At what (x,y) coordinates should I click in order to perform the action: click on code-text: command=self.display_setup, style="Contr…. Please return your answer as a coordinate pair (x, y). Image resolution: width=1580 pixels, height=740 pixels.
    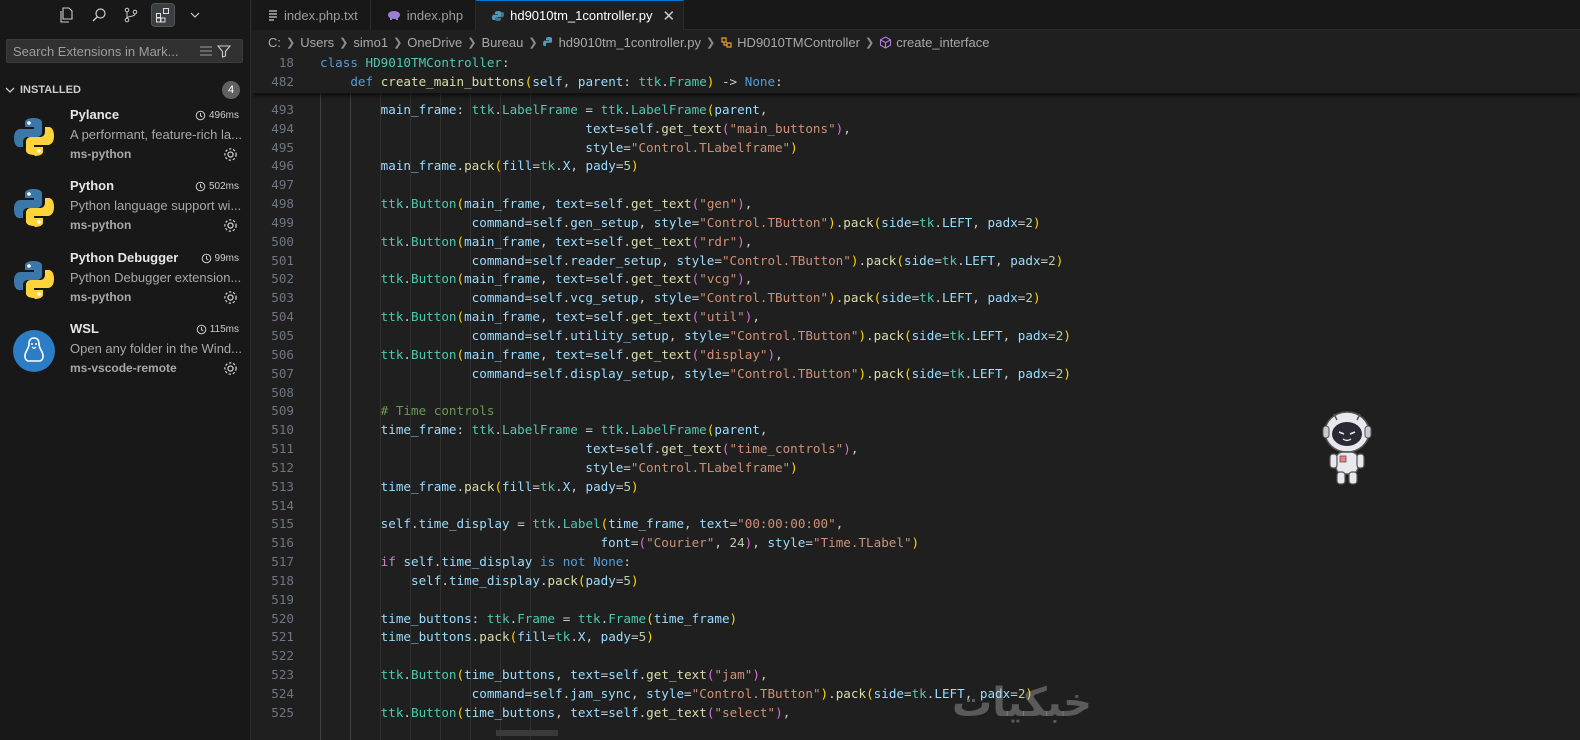
    Looking at the image, I should click on (771, 373).